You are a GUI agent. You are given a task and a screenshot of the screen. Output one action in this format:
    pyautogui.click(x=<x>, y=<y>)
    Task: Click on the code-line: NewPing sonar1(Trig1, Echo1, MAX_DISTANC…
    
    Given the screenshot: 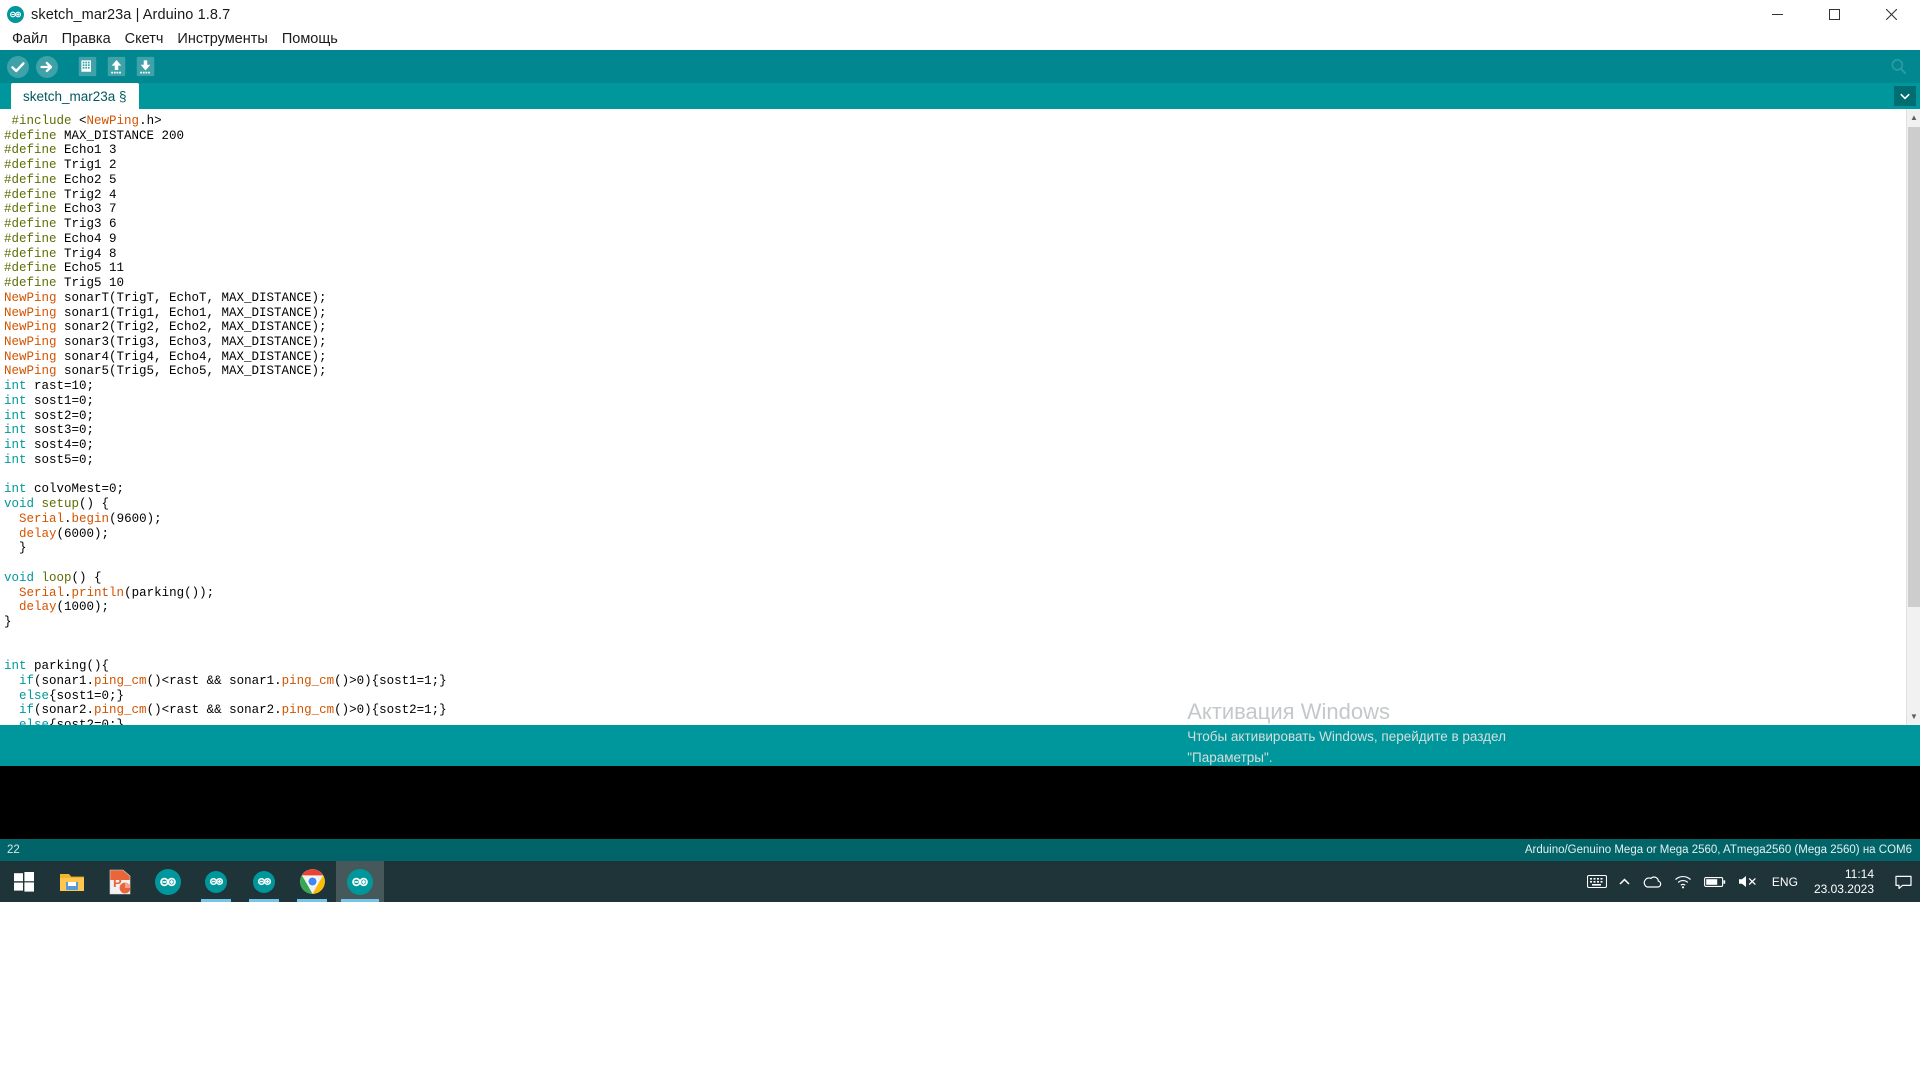 What is the action you would take?
    pyautogui.click(x=165, y=312)
    